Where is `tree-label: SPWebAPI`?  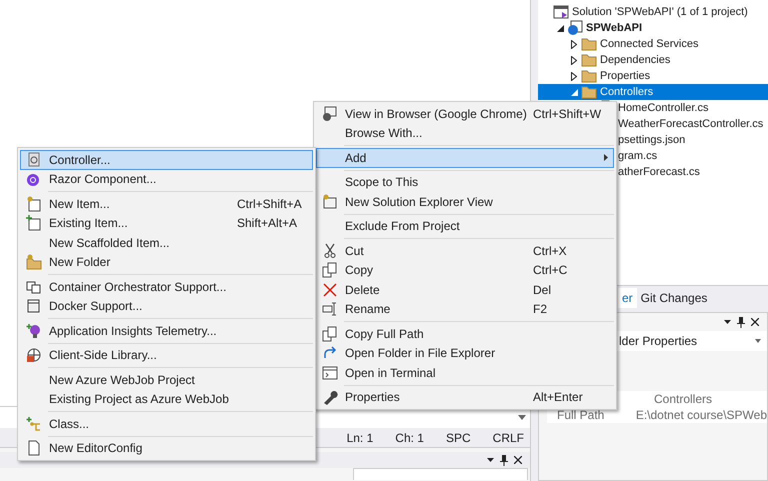
tree-label: SPWebAPI is located at coordinates (614, 28).